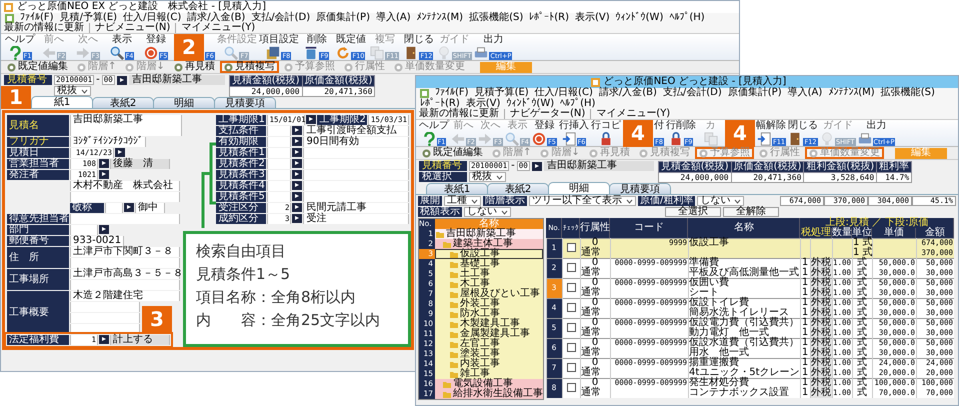  I want to click on menu-item: 見積/予算(E), so click(89, 18).